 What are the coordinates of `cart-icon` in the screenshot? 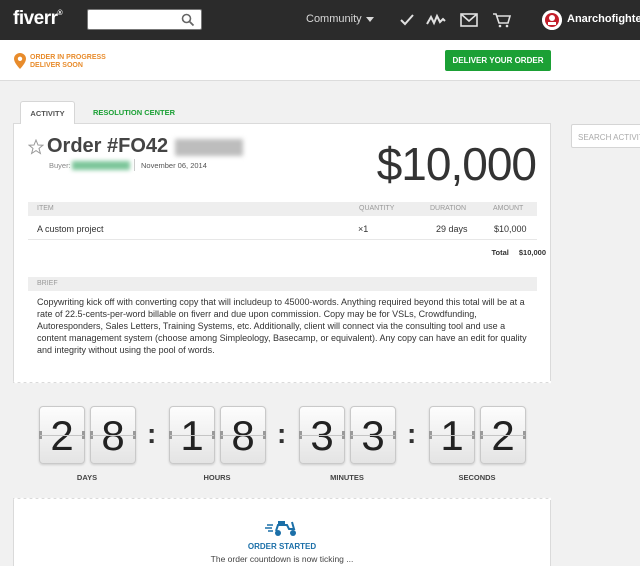 It's located at (502, 20).